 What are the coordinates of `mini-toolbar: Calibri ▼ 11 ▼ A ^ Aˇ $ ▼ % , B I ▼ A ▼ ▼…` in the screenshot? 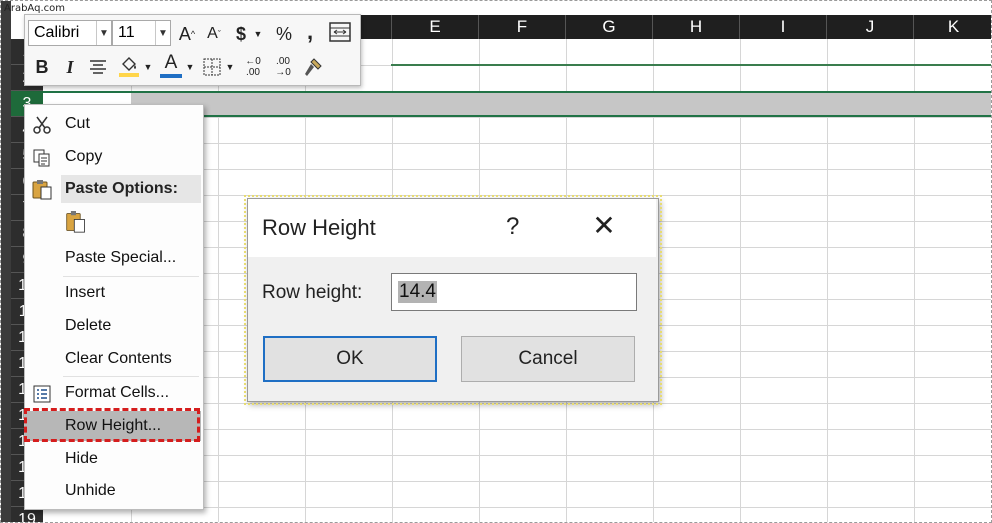 It's located at (192, 50).